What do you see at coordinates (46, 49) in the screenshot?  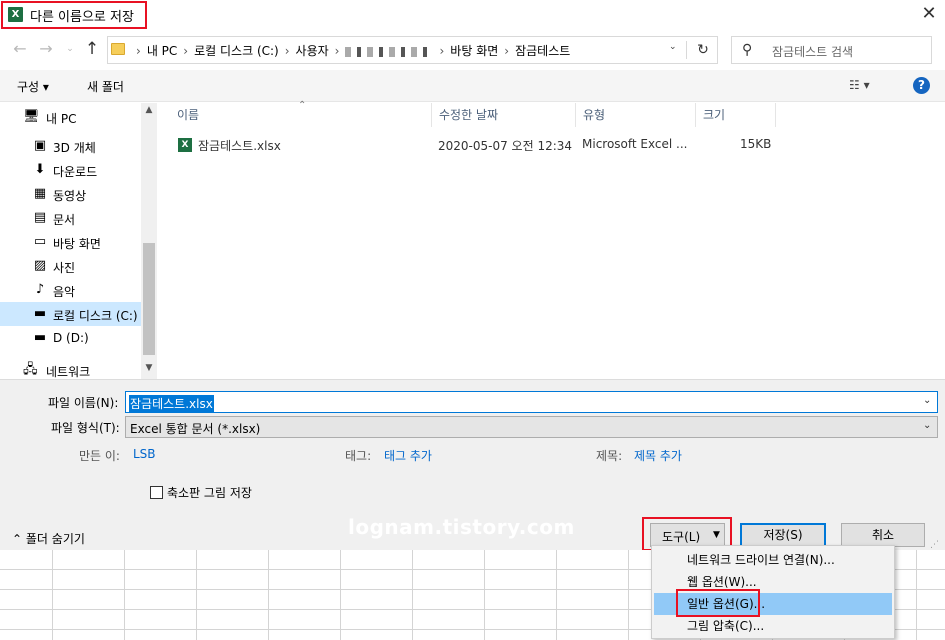 I see `forward-arrow-icon: →` at bounding box center [46, 49].